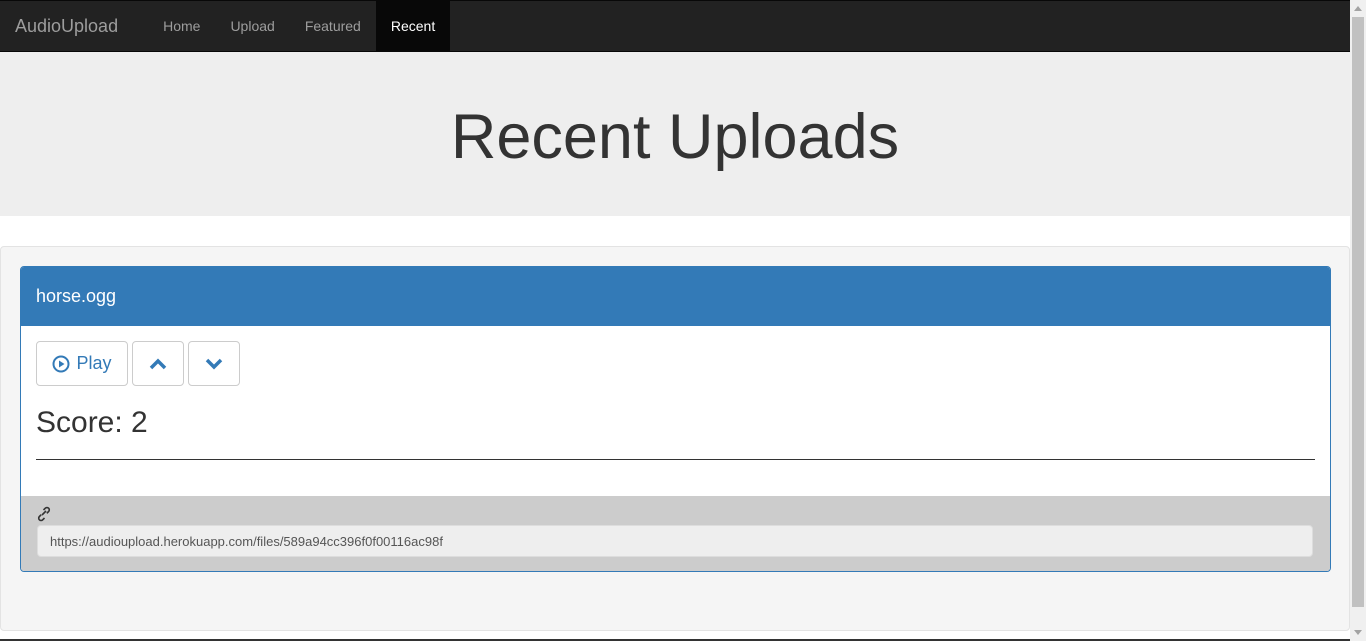 The height and width of the screenshot is (641, 1366). I want to click on nav-item-featured: Featured, so click(333, 26).